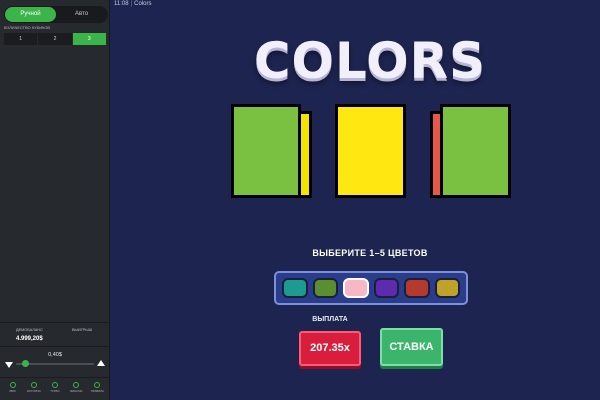 The width and height of the screenshot is (600, 400). Describe the element at coordinates (54, 385) in the screenshot. I see `turbo-icon` at that location.